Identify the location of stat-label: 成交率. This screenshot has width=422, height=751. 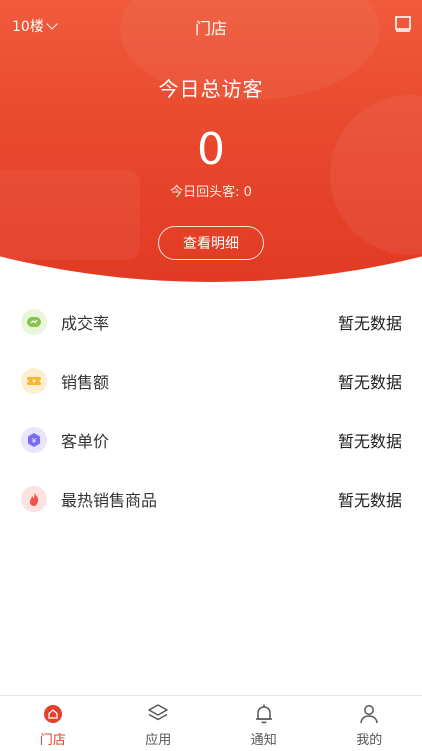
(85, 322).